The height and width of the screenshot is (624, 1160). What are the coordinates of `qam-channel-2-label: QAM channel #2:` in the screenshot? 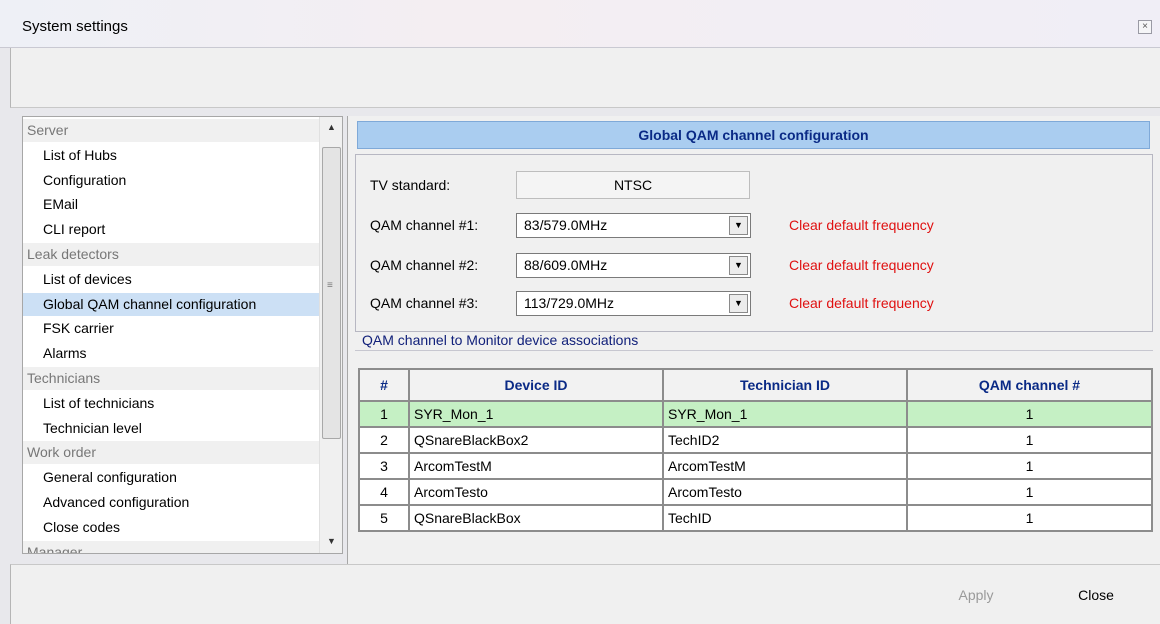 It's located at (424, 265).